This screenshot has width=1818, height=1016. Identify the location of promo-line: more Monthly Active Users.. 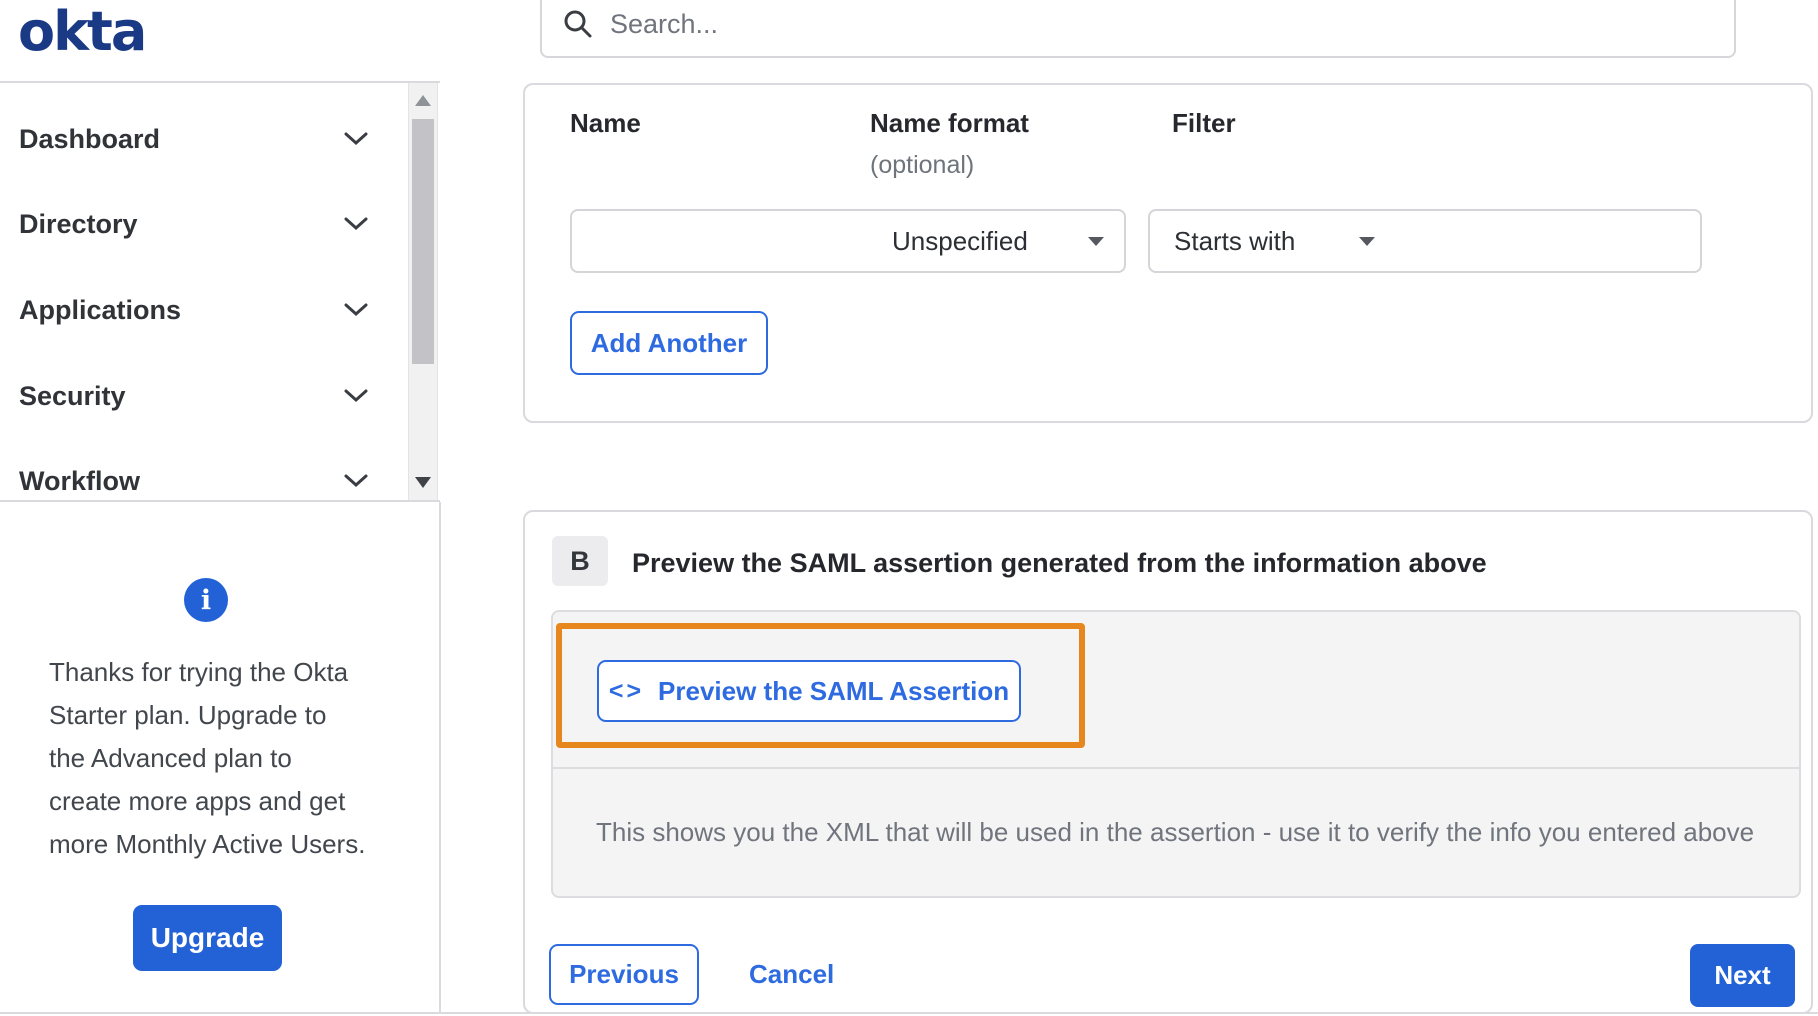
(207, 844).